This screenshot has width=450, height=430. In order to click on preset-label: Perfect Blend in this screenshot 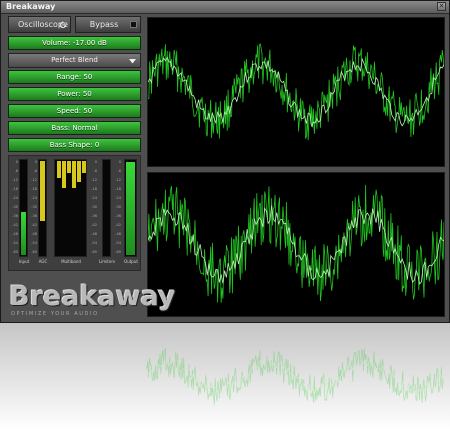, I will do `click(74, 60)`.